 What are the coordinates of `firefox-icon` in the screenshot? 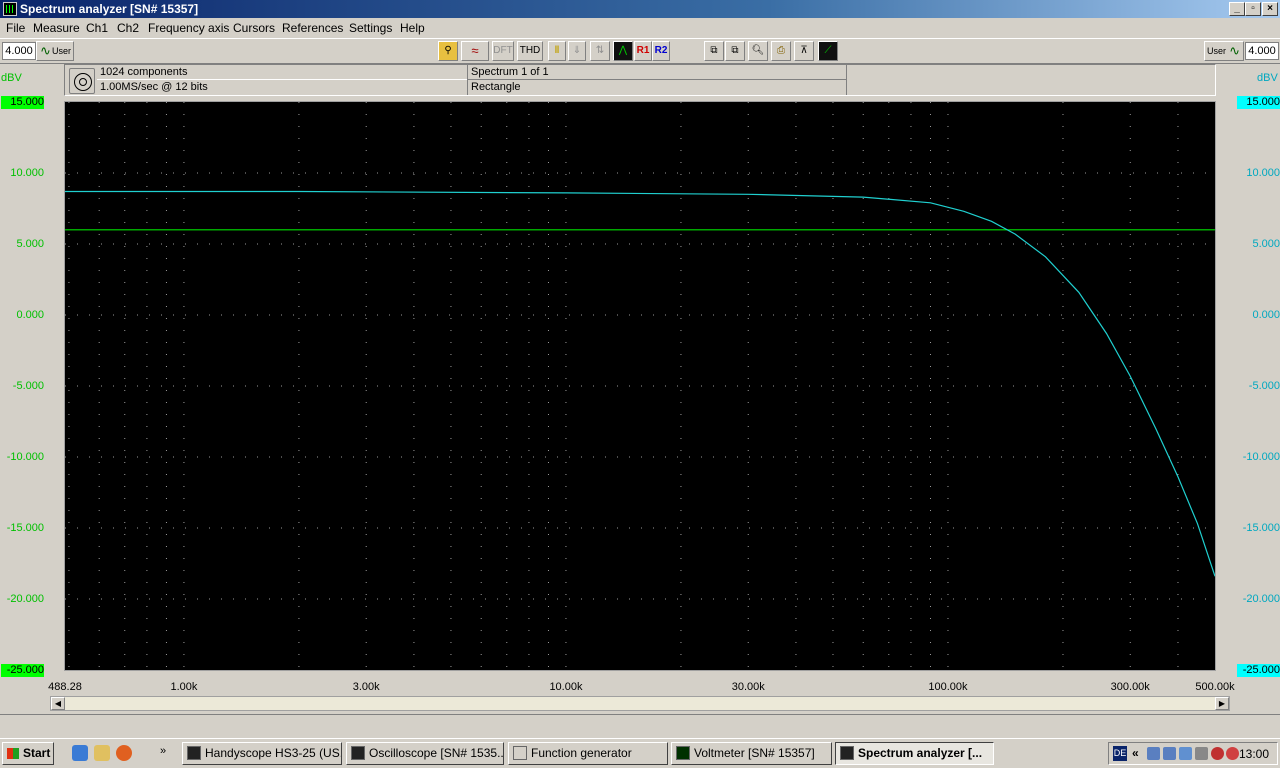 It's located at (124, 753).